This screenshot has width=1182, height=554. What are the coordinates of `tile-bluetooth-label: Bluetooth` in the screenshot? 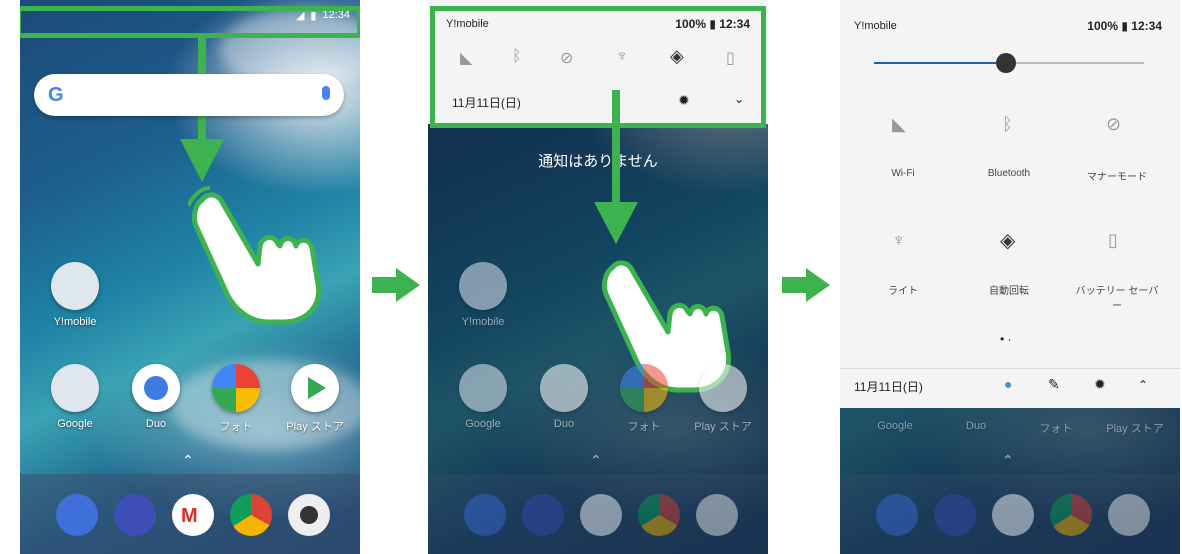 It's located at (1009, 173).